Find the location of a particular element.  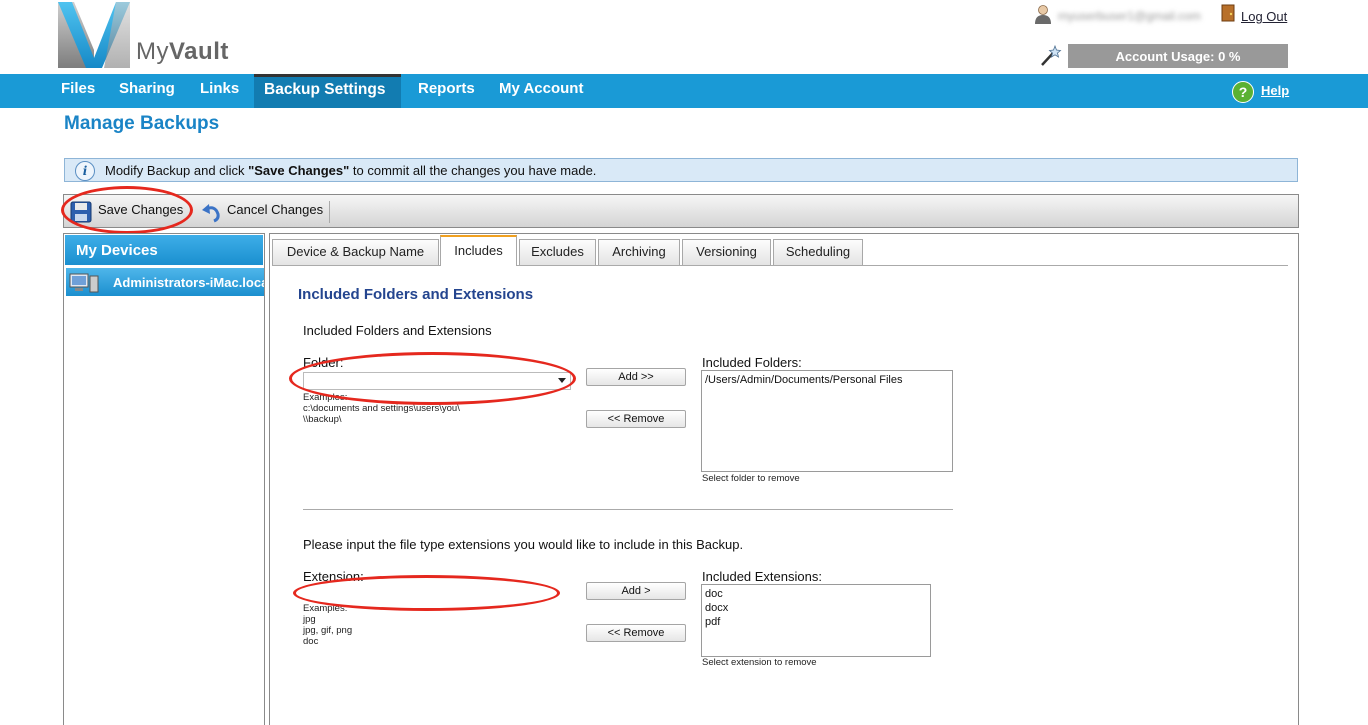

extension-hint: Select extension to remove is located at coordinates (759, 662).